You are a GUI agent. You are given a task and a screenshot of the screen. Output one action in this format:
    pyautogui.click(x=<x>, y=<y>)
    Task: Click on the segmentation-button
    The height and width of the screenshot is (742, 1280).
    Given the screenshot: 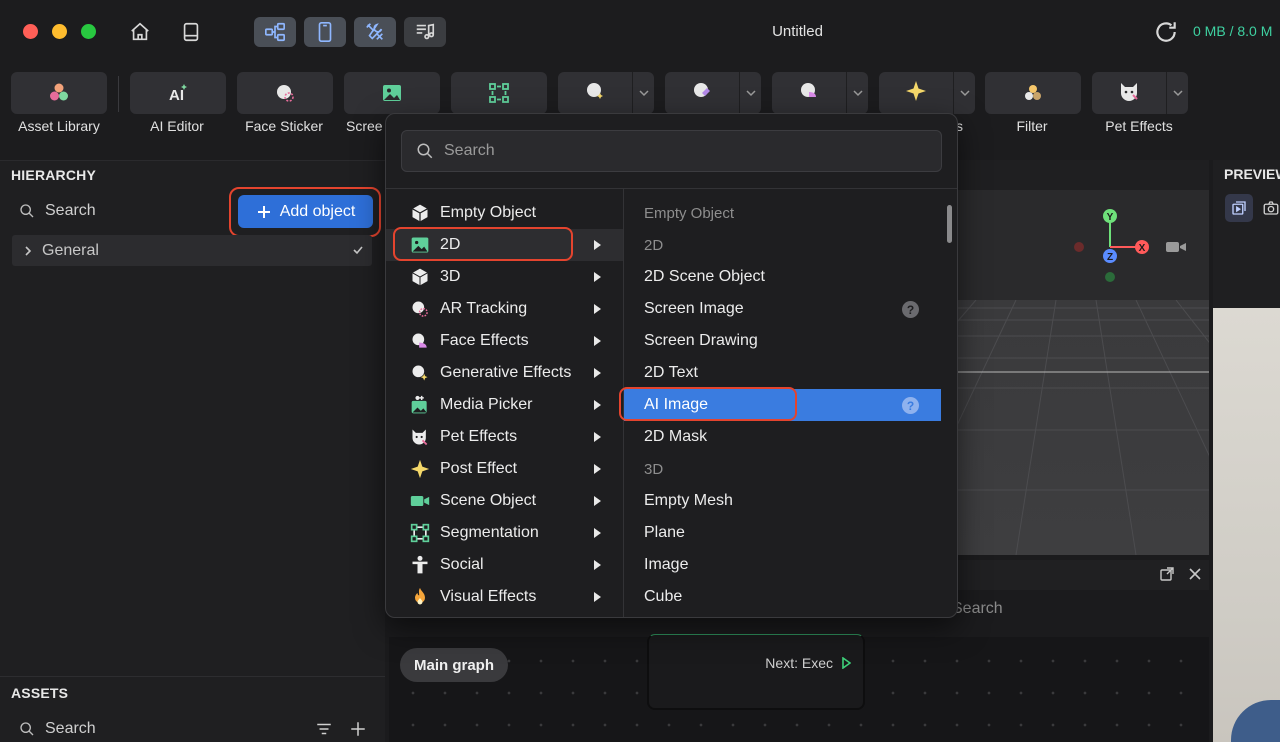 What is the action you would take?
    pyautogui.click(x=499, y=93)
    